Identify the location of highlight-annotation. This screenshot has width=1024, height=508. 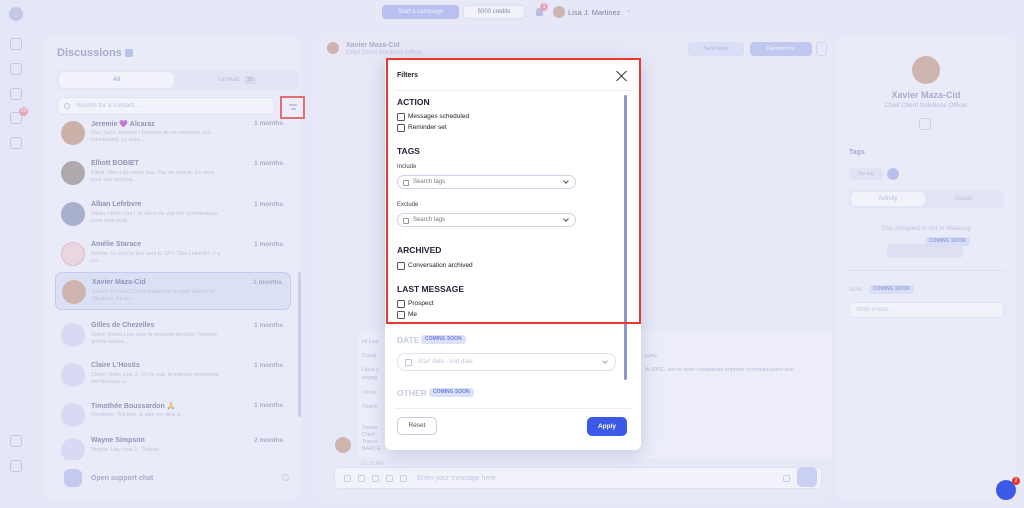
(513, 191).